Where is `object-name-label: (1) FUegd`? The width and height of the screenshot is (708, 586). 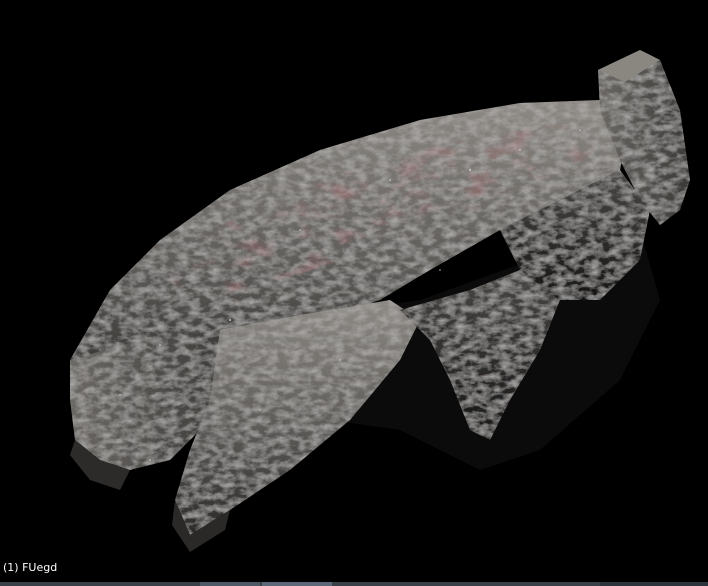
object-name-label: (1) FUegd is located at coordinates (30, 567).